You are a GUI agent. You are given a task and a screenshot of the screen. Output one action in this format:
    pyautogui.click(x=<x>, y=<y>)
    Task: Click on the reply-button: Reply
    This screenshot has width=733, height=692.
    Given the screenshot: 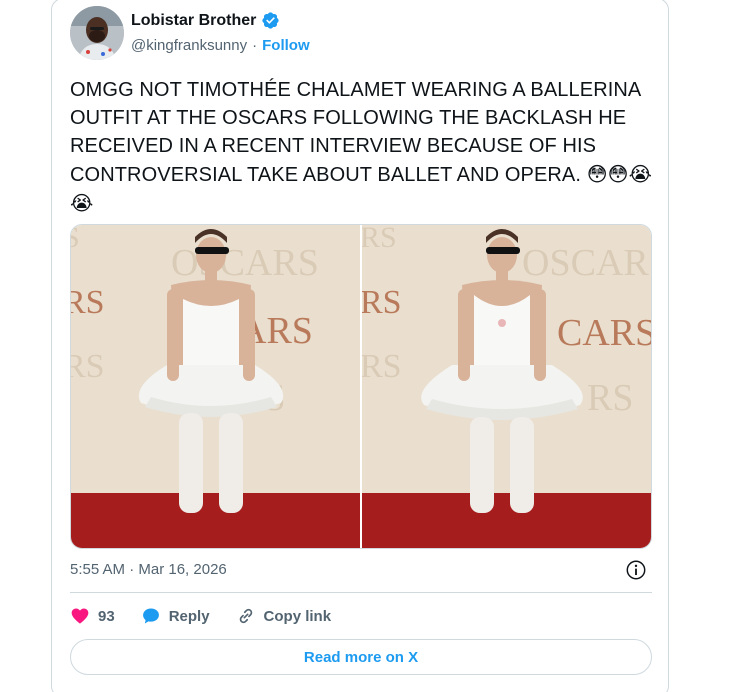 What is the action you would take?
    pyautogui.click(x=175, y=616)
    